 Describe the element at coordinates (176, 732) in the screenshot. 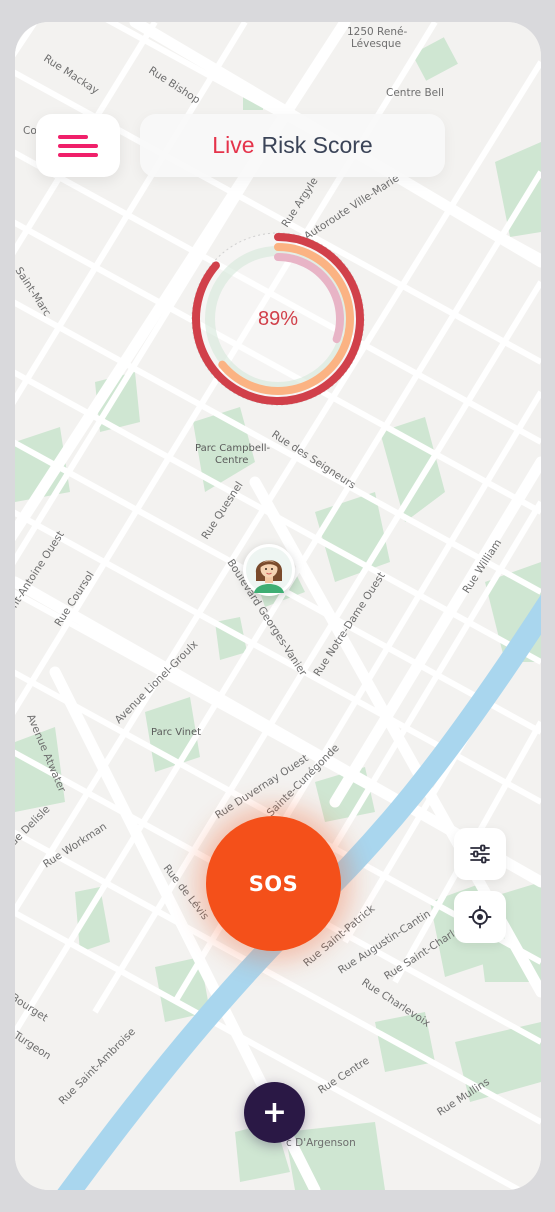

I see `map-label-parc-vinet: Parc Vinet` at that location.